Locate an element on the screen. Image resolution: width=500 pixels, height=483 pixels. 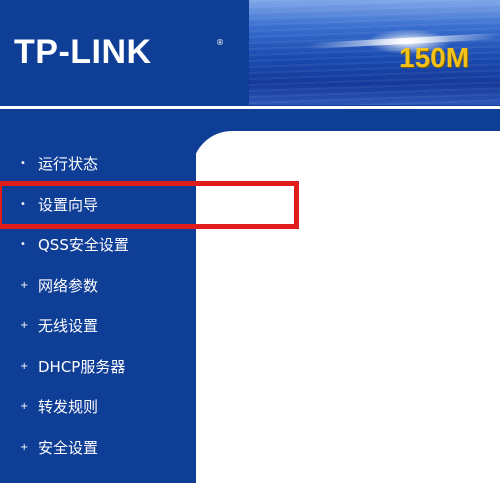
banner-model-text: 150M is located at coordinates (434, 57).